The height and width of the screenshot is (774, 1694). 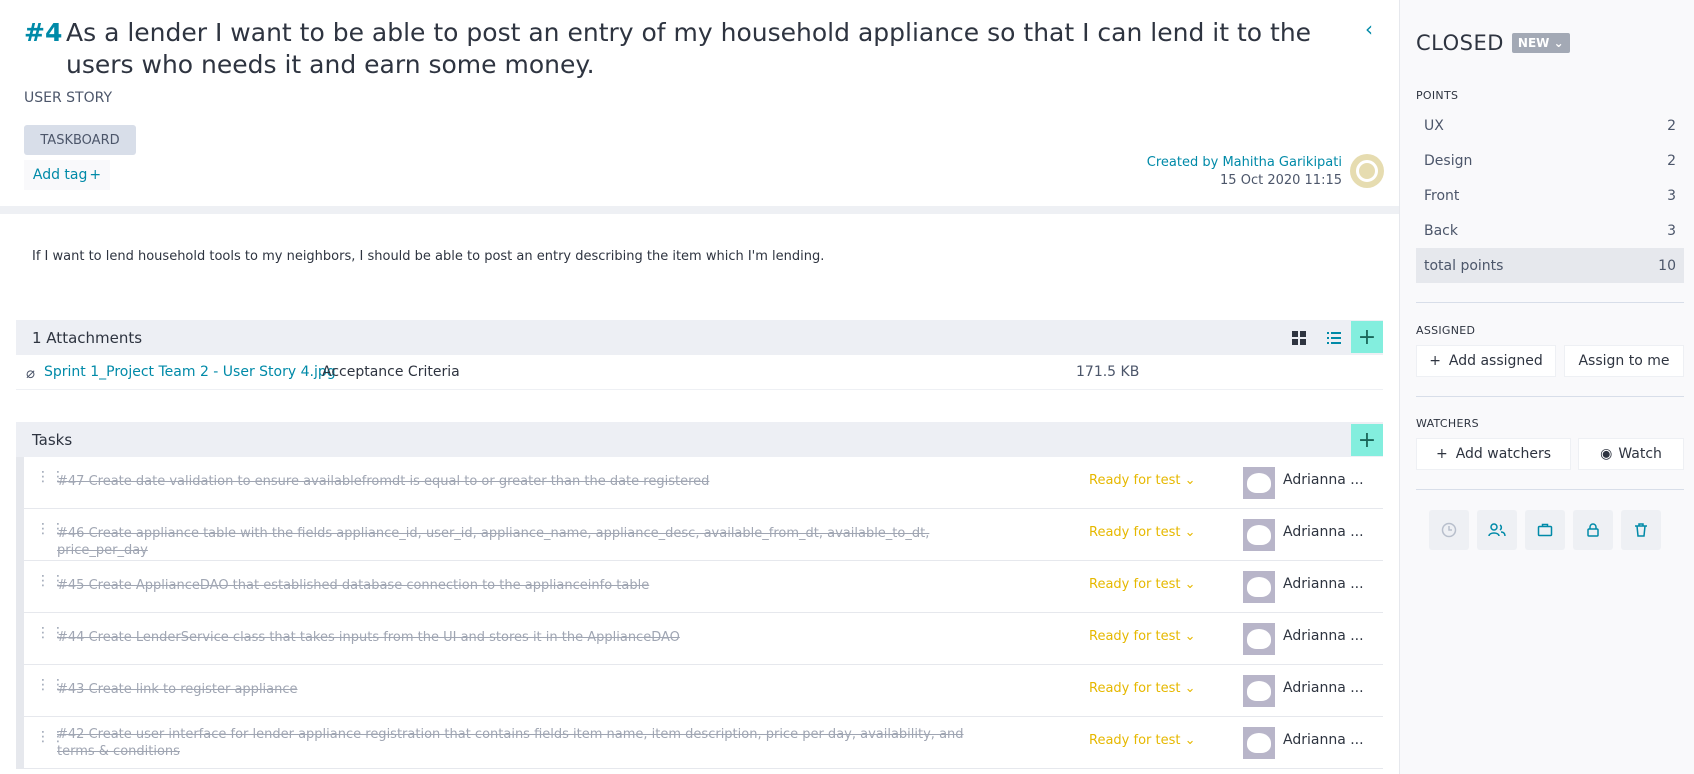 I want to click on add-task-button: +, so click(x=1367, y=440).